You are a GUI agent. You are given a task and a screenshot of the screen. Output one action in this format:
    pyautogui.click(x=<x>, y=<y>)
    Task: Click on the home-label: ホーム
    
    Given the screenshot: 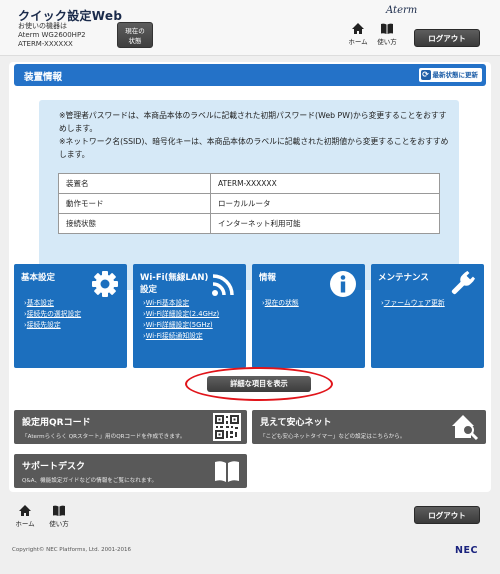 What is the action you would take?
    pyautogui.click(x=358, y=42)
    